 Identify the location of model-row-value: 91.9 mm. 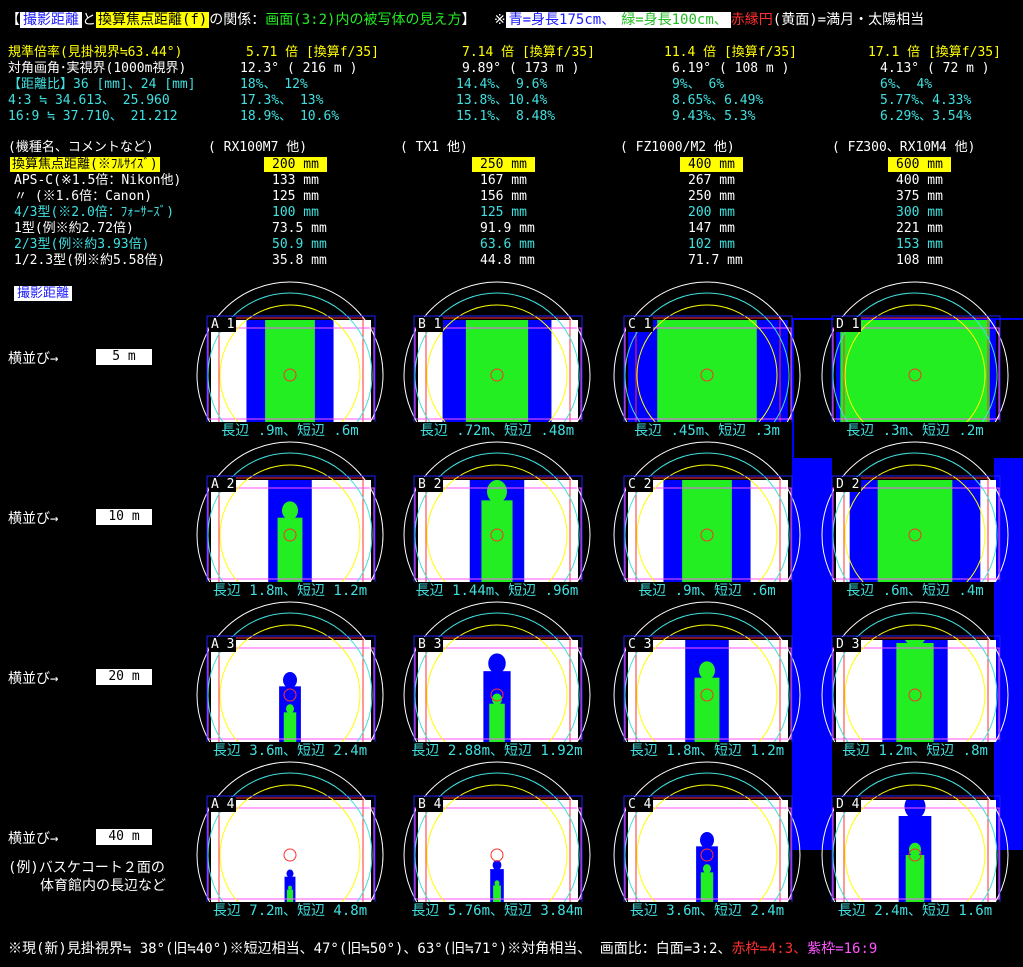
(507, 228).